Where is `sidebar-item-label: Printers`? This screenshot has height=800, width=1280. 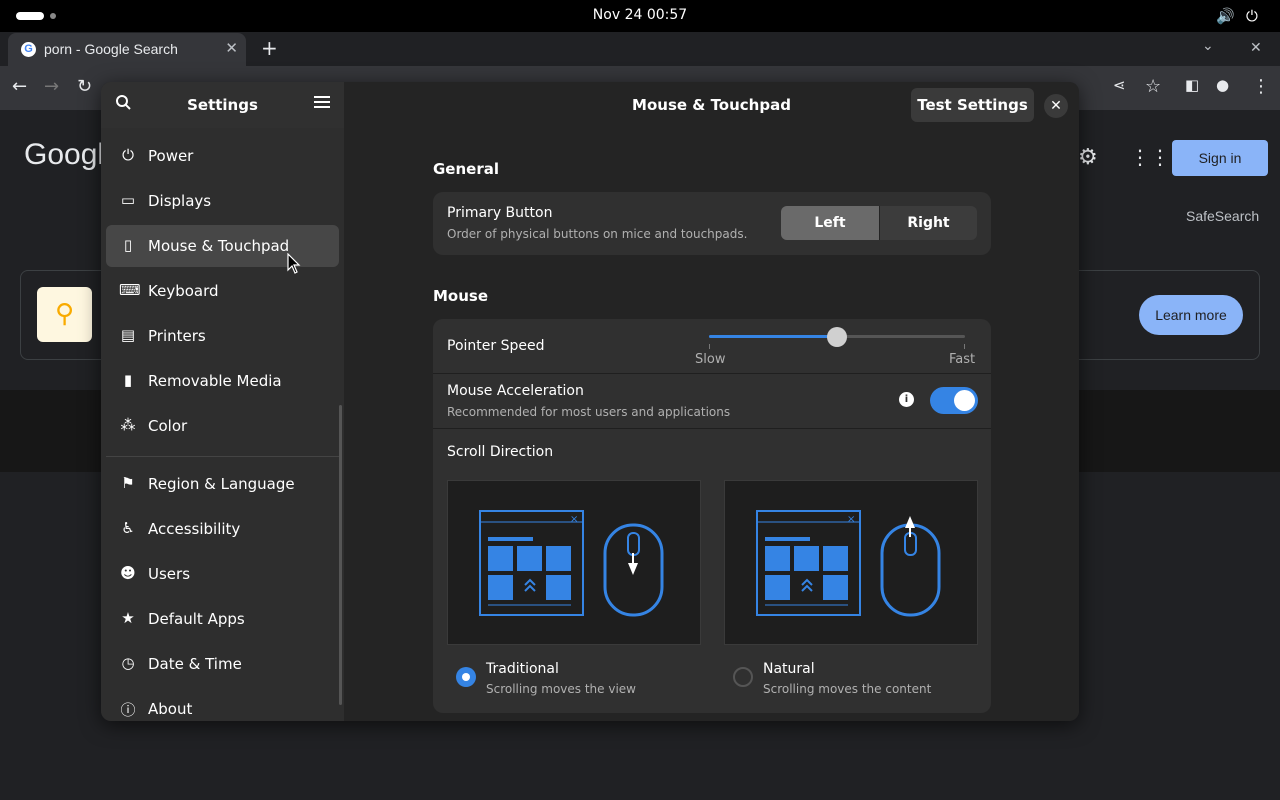 sidebar-item-label: Printers is located at coordinates (177, 336).